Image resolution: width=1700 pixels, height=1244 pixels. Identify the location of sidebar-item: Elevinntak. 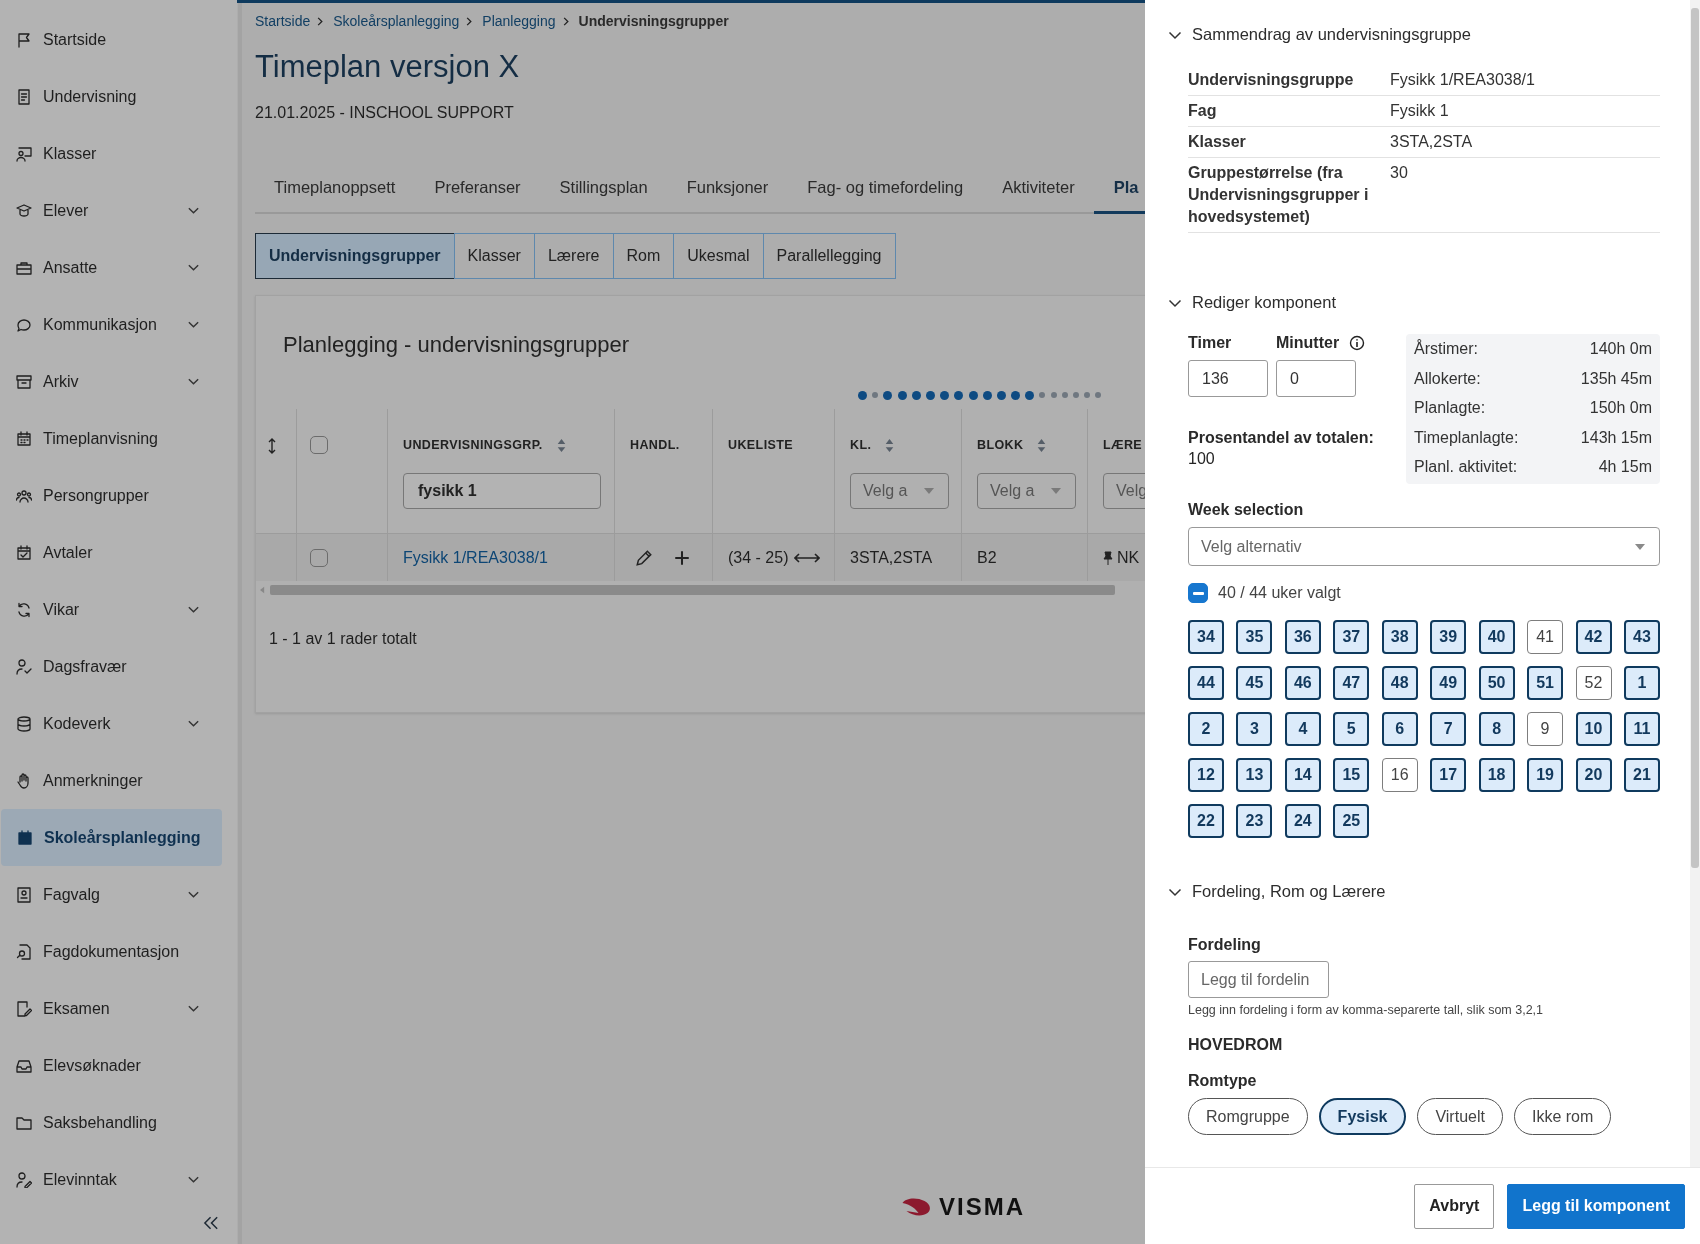
(111, 1179).